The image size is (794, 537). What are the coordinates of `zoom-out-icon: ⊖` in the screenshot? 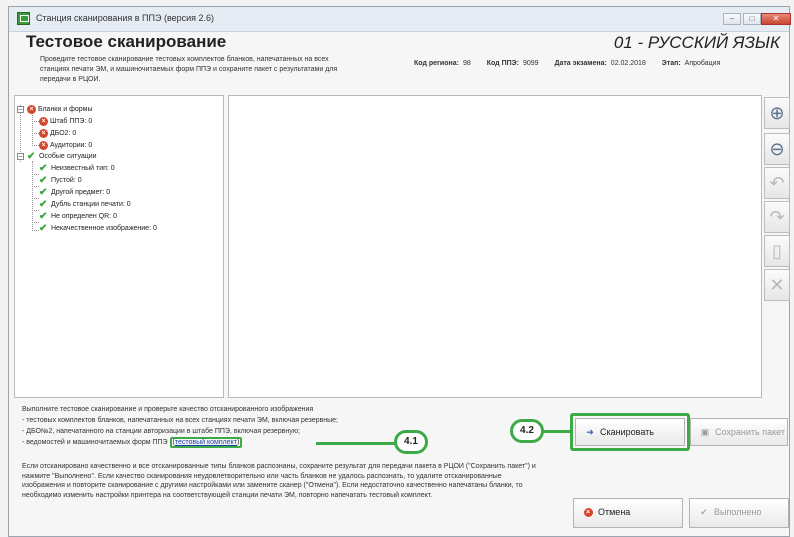 It's located at (777, 149).